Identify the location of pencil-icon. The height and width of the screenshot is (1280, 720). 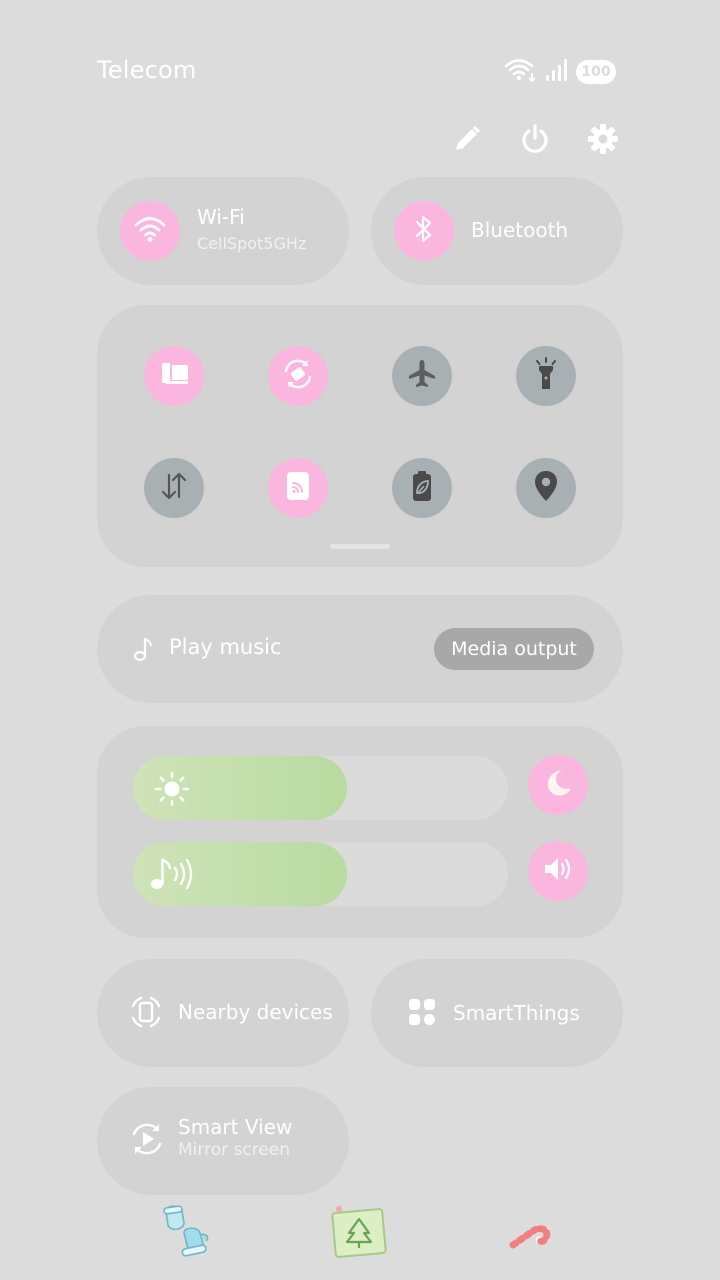
(467, 139).